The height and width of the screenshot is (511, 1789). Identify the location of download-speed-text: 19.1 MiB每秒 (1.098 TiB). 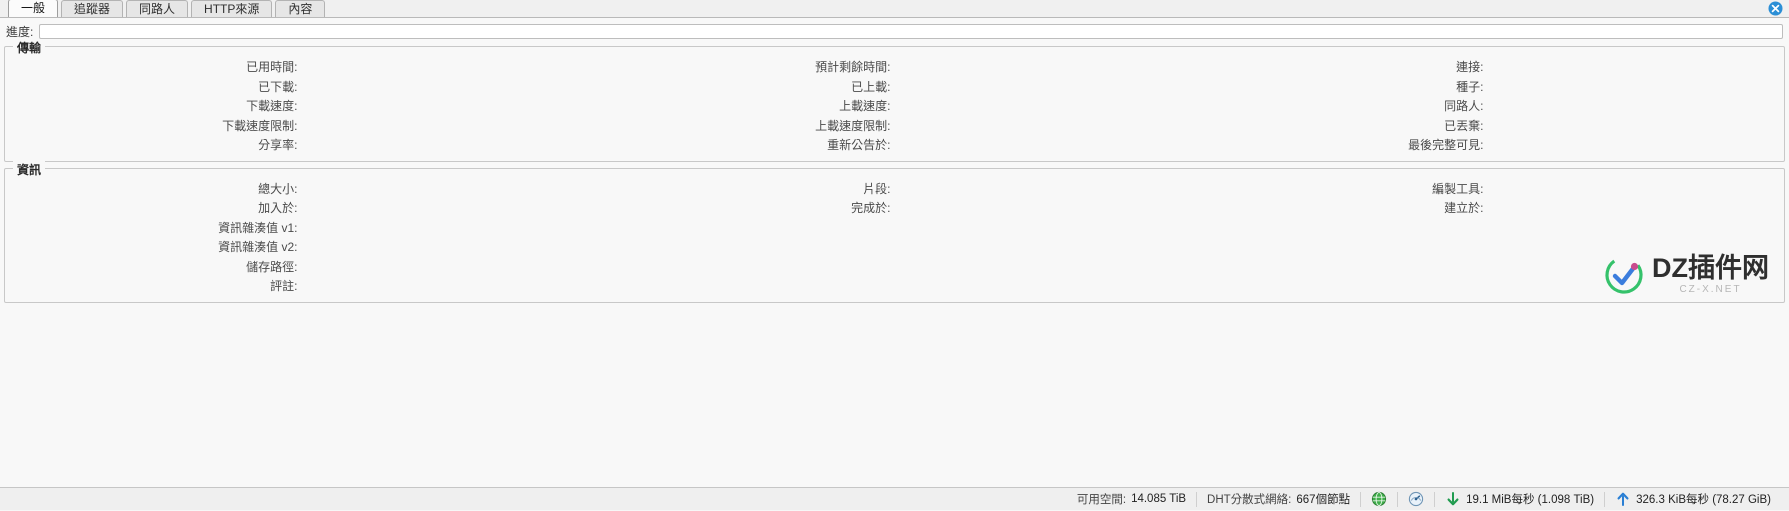
(1530, 500).